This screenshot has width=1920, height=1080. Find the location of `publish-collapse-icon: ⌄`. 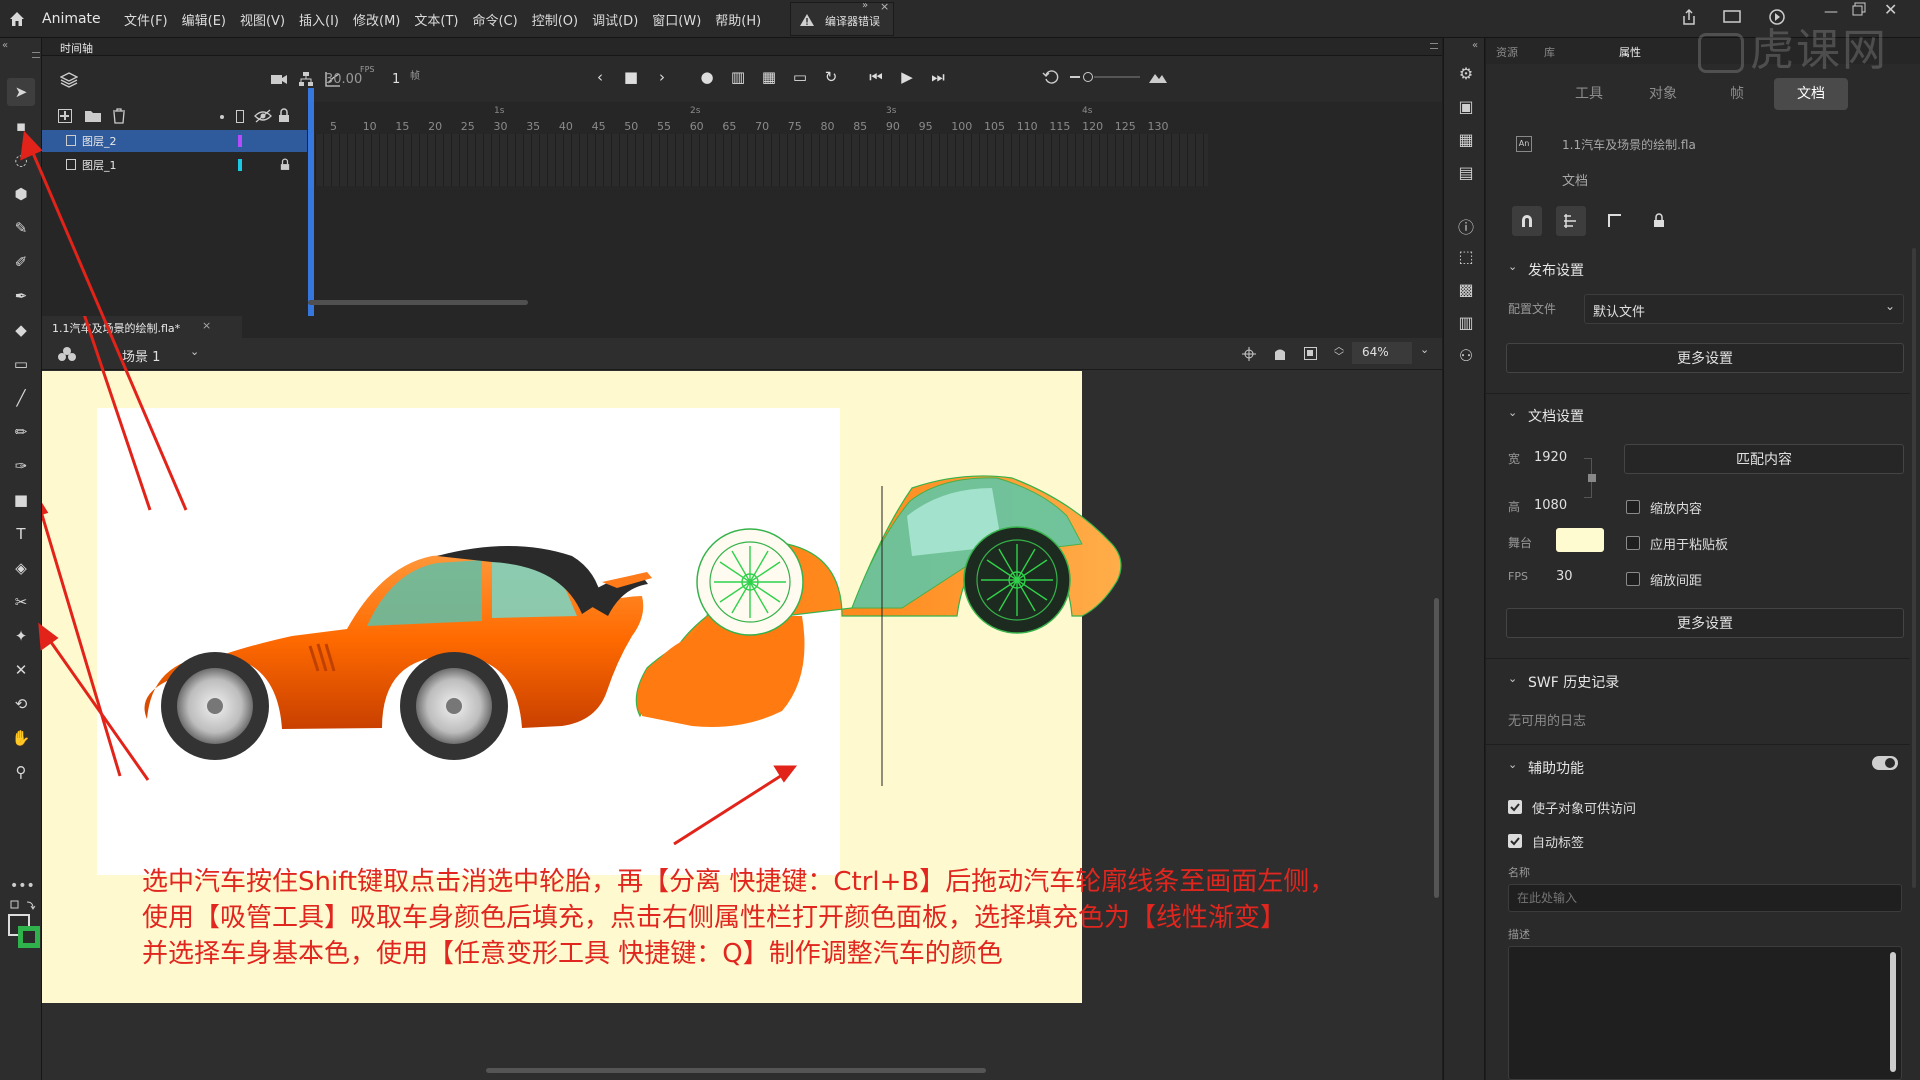

publish-collapse-icon: ⌄ is located at coordinates (1512, 266).